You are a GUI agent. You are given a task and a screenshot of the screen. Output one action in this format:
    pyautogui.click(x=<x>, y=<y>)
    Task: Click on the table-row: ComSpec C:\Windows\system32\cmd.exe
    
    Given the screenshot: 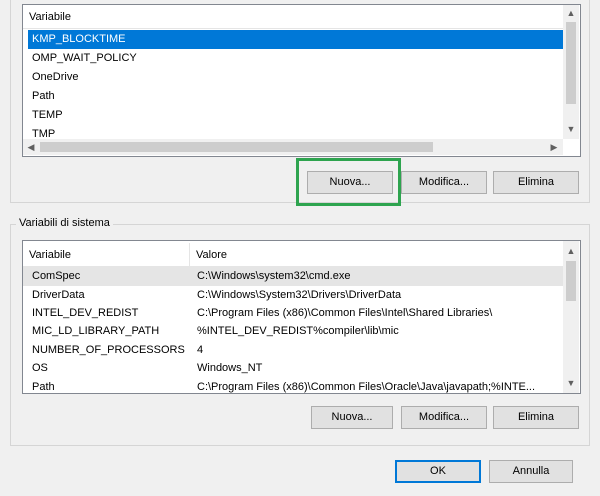 What is the action you would take?
    pyautogui.click(x=293, y=276)
    